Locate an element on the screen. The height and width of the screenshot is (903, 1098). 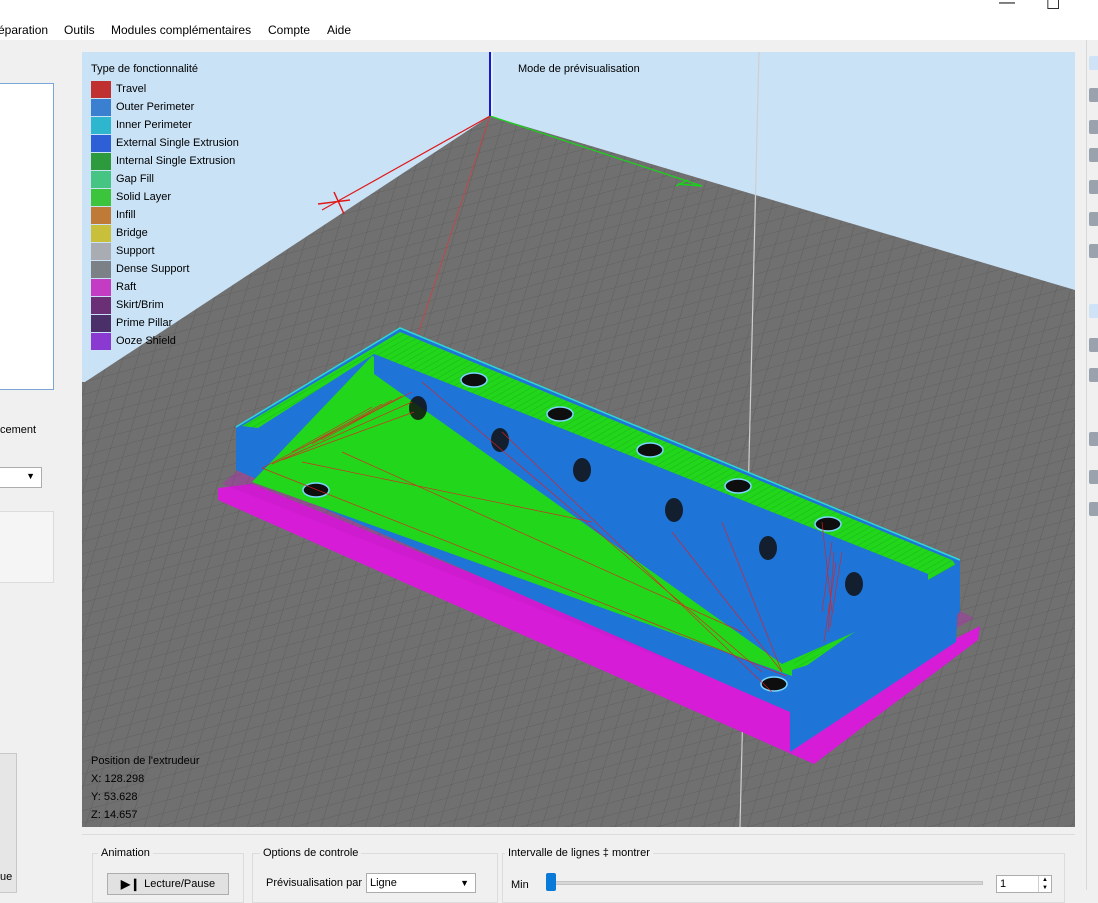
menu-aide: Aide is located at coordinates (339, 30).